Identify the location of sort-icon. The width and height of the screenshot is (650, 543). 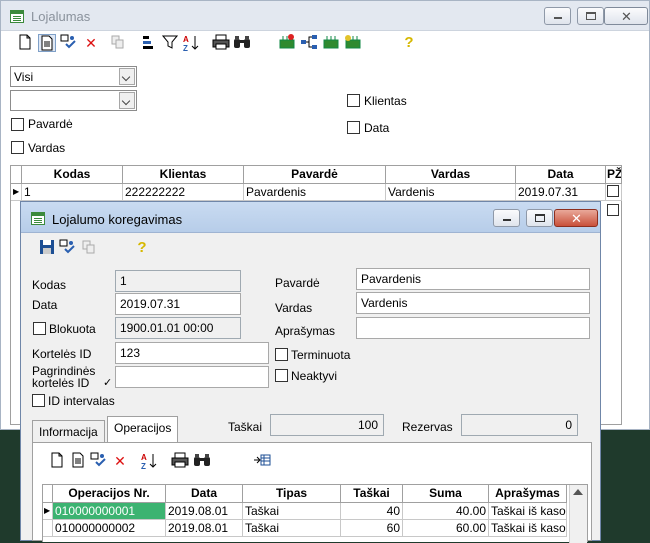
(149, 43).